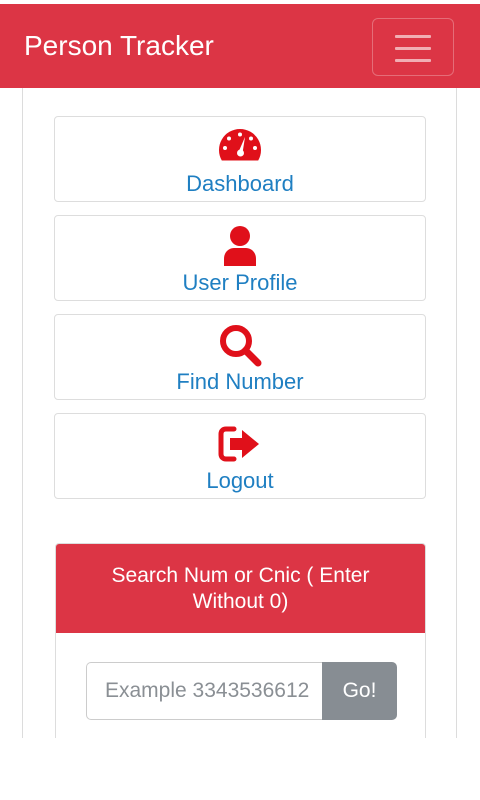  What do you see at coordinates (22, 413) in the screenshot?
I see `container-left-border` at bounding box center [22, 413].